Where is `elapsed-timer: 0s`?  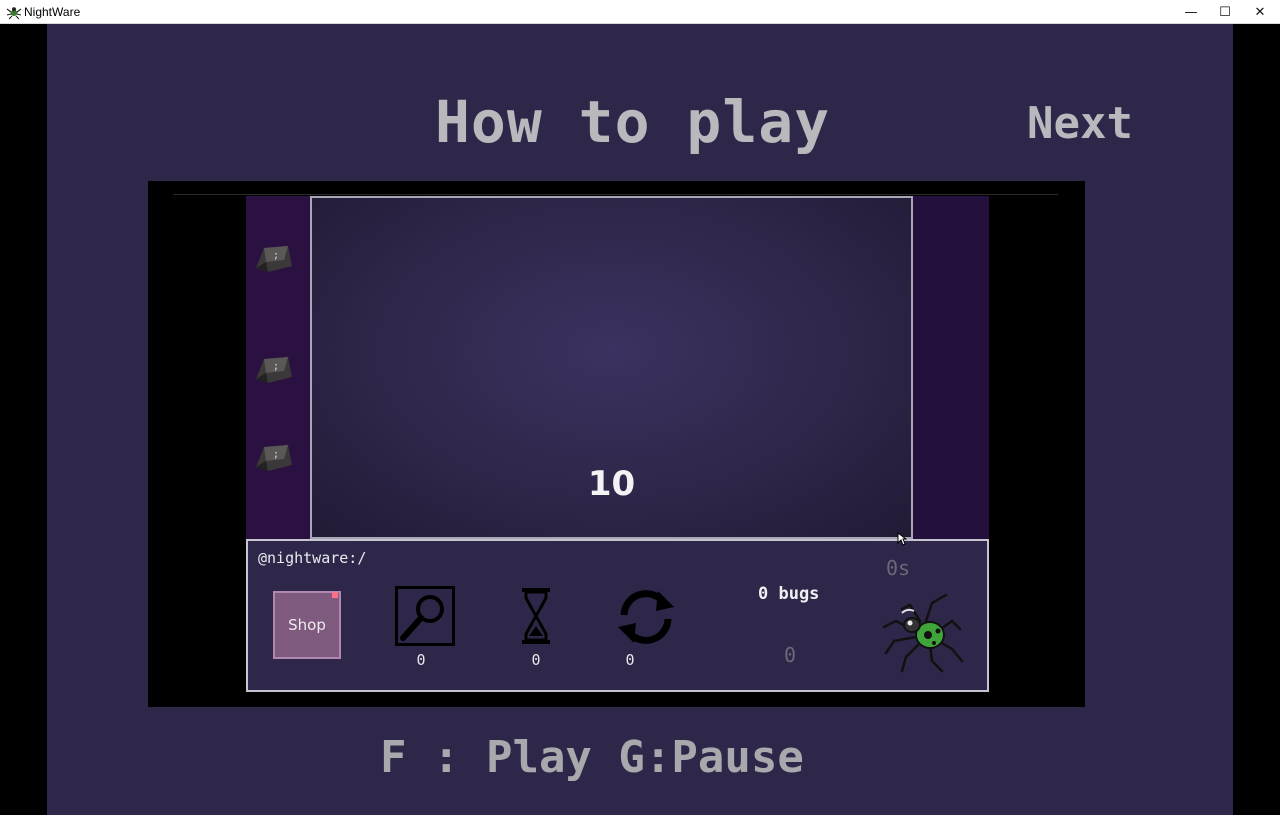 elapsed-timer: 0s is located at coordinates (898, 568).